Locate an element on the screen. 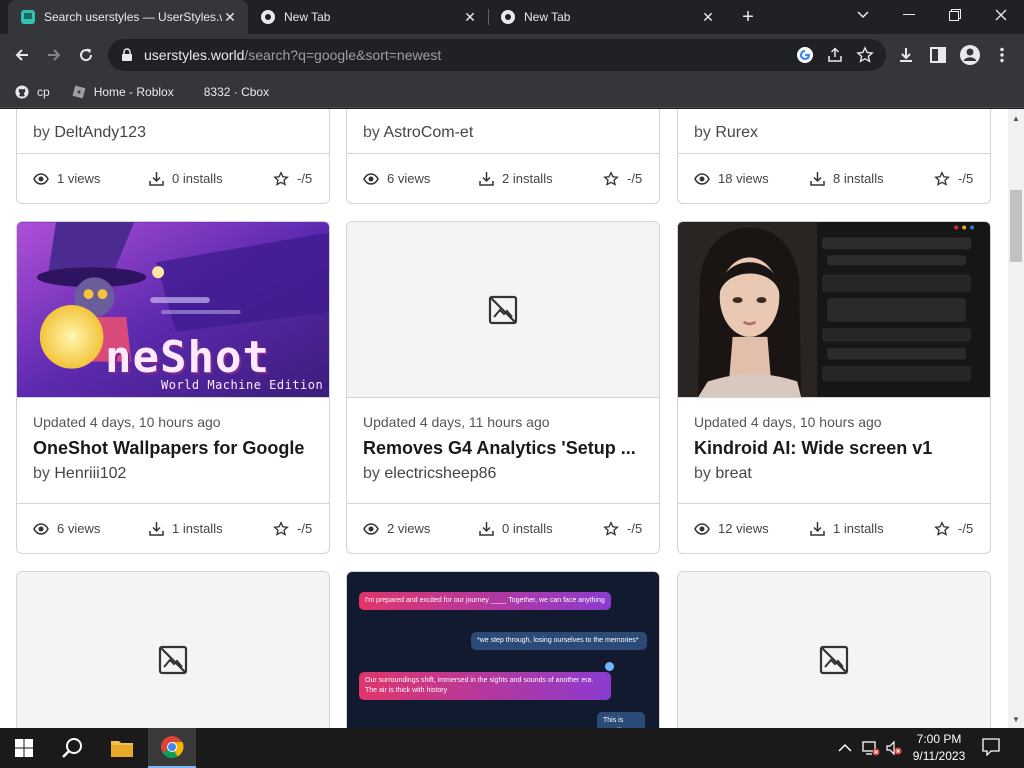 The image size is (1024, 768). restore-icon is located at coordinates (955, 15).